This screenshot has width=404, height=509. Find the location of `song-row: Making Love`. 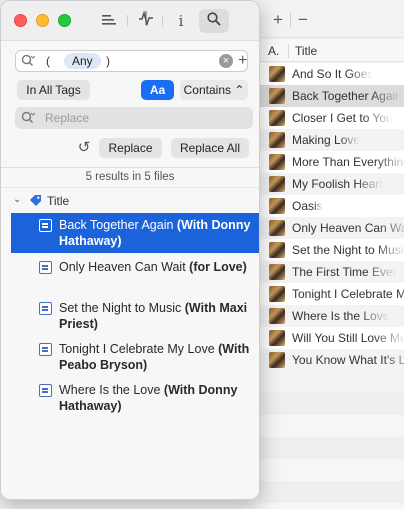

song-row: Making Love is located at coordinates (331, 140).